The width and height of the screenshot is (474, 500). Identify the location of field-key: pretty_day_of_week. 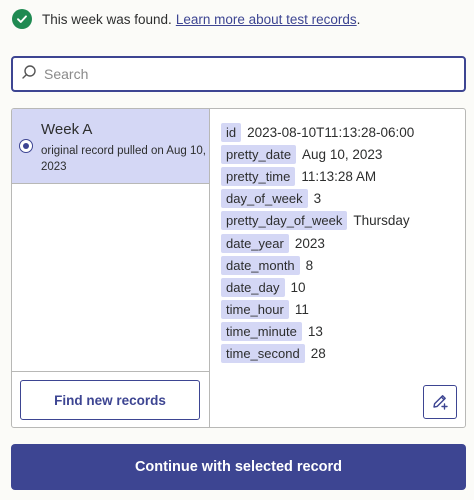
(284, 221).